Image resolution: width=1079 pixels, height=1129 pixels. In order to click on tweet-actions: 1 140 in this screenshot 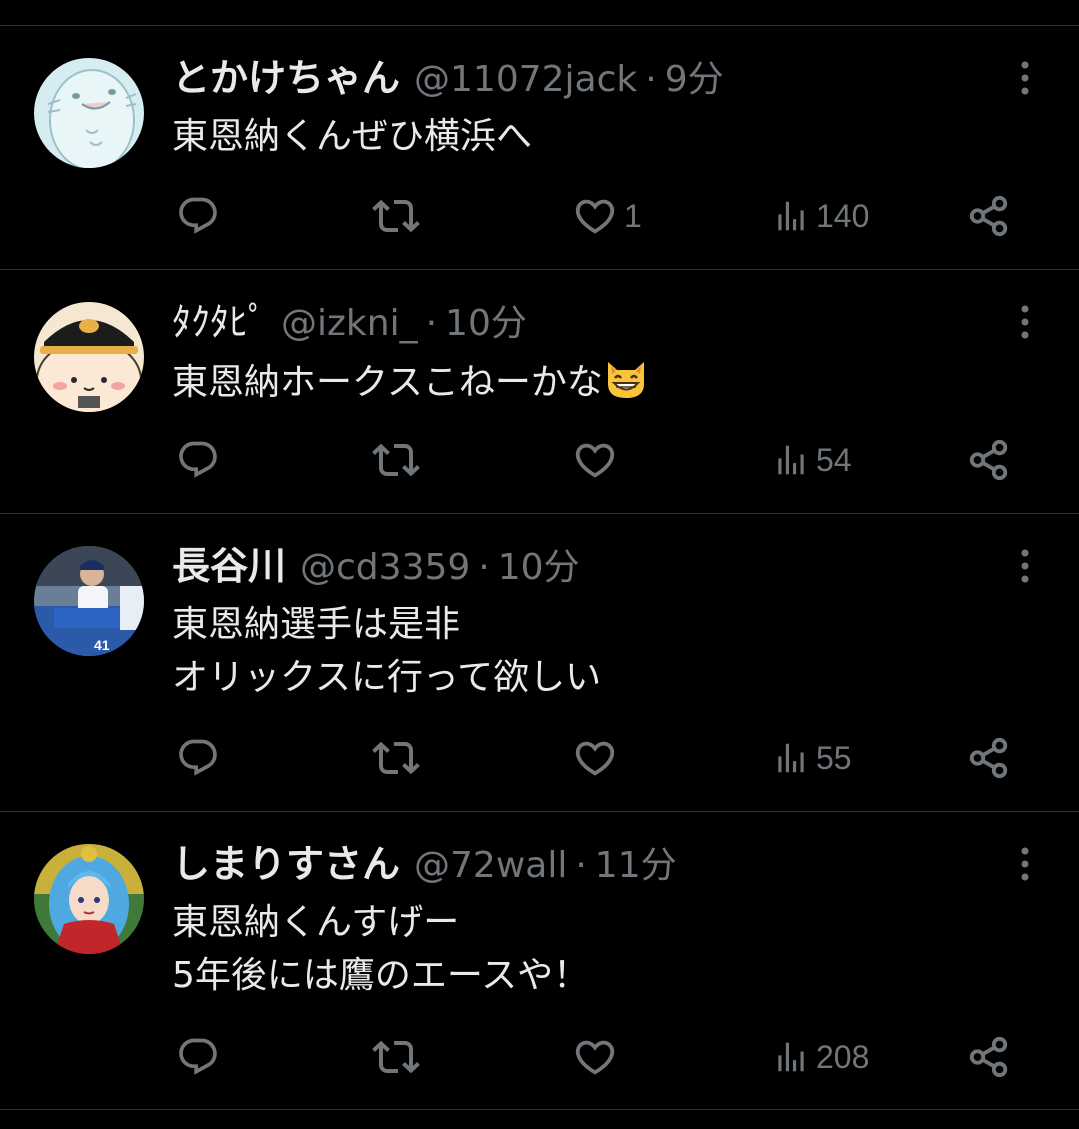, I will do `click(539, 216)`.